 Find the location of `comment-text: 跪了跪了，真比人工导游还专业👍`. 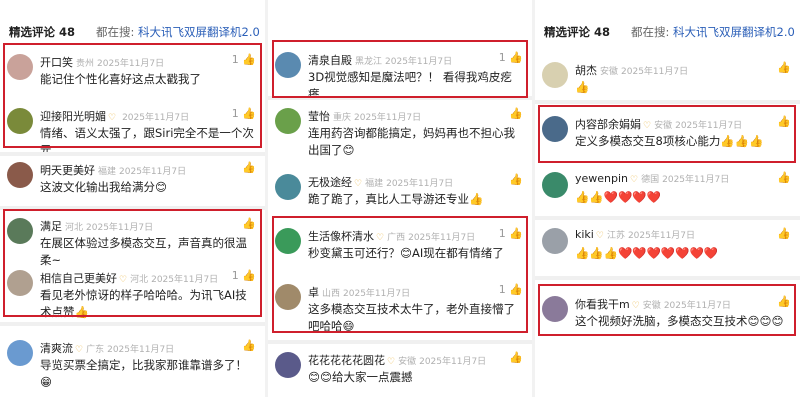

comment-text: 跪了跪了，真比人工导游还专业👍 is located at coordinates (396, 199).